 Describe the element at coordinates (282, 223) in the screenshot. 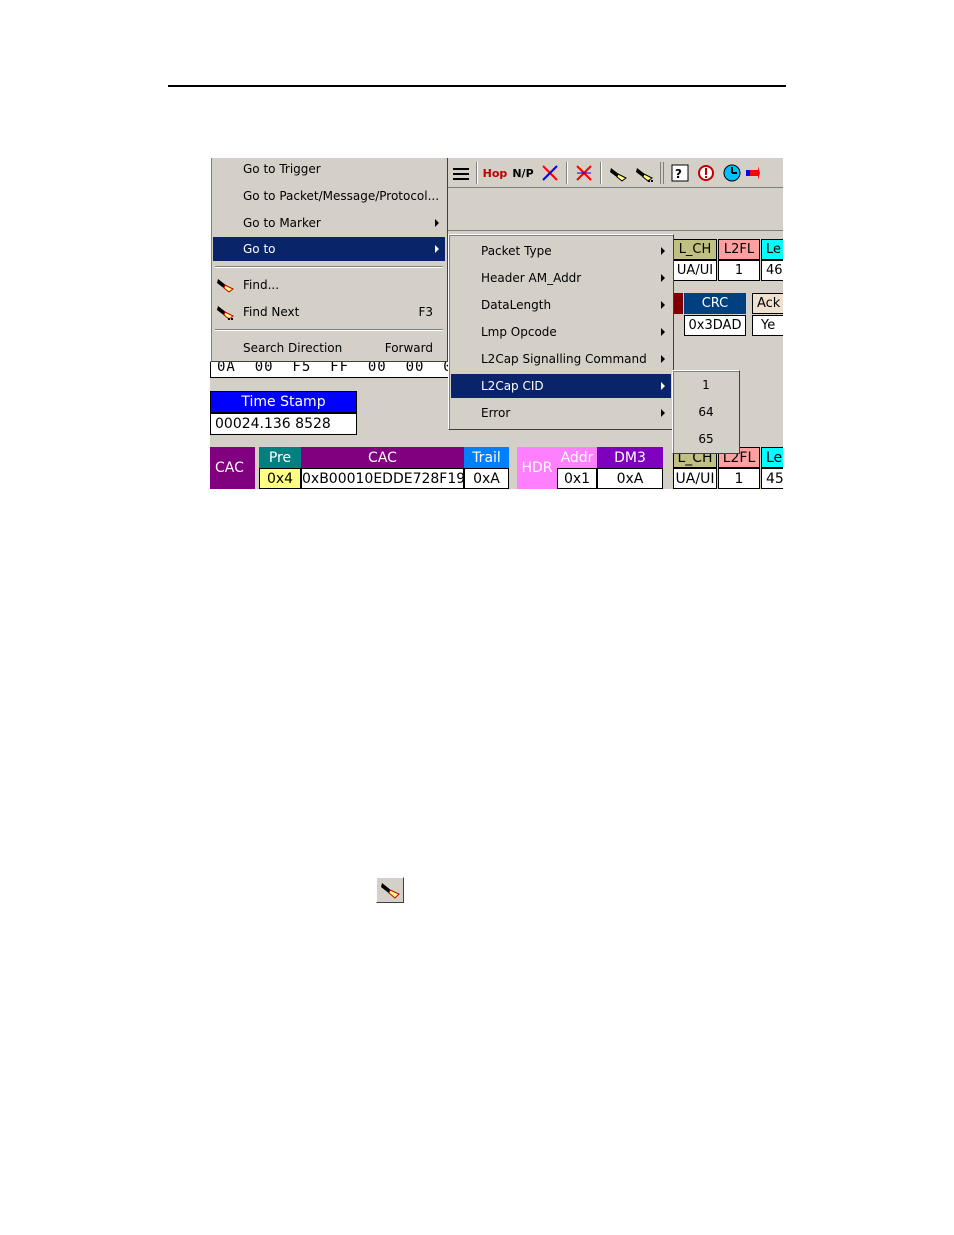

I see `menu-item-label: Go to Marker` at that location.